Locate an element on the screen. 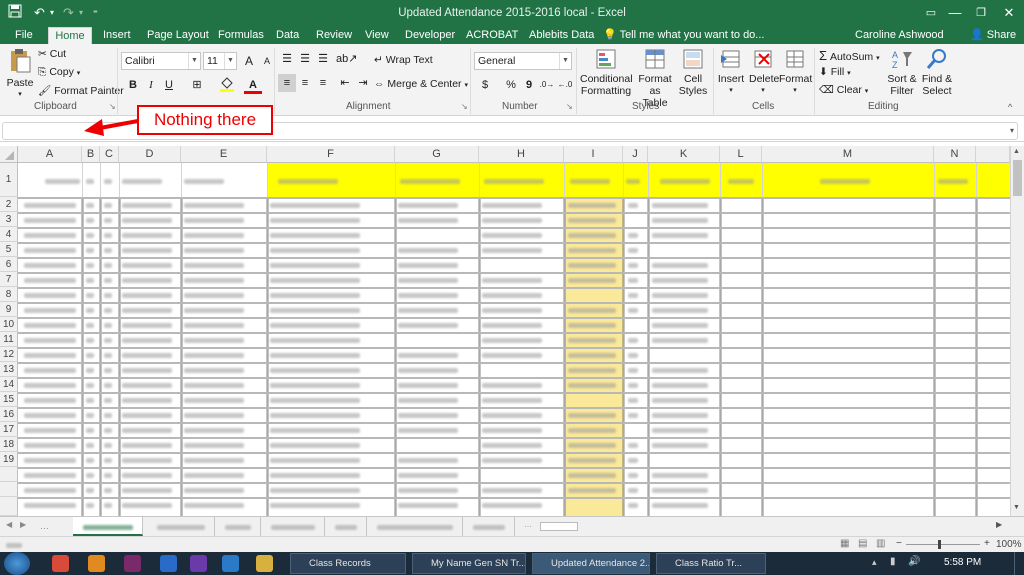 The height and width of the screenshot is (575, 1024). vlc-icon is located at coordinates (96, 563).